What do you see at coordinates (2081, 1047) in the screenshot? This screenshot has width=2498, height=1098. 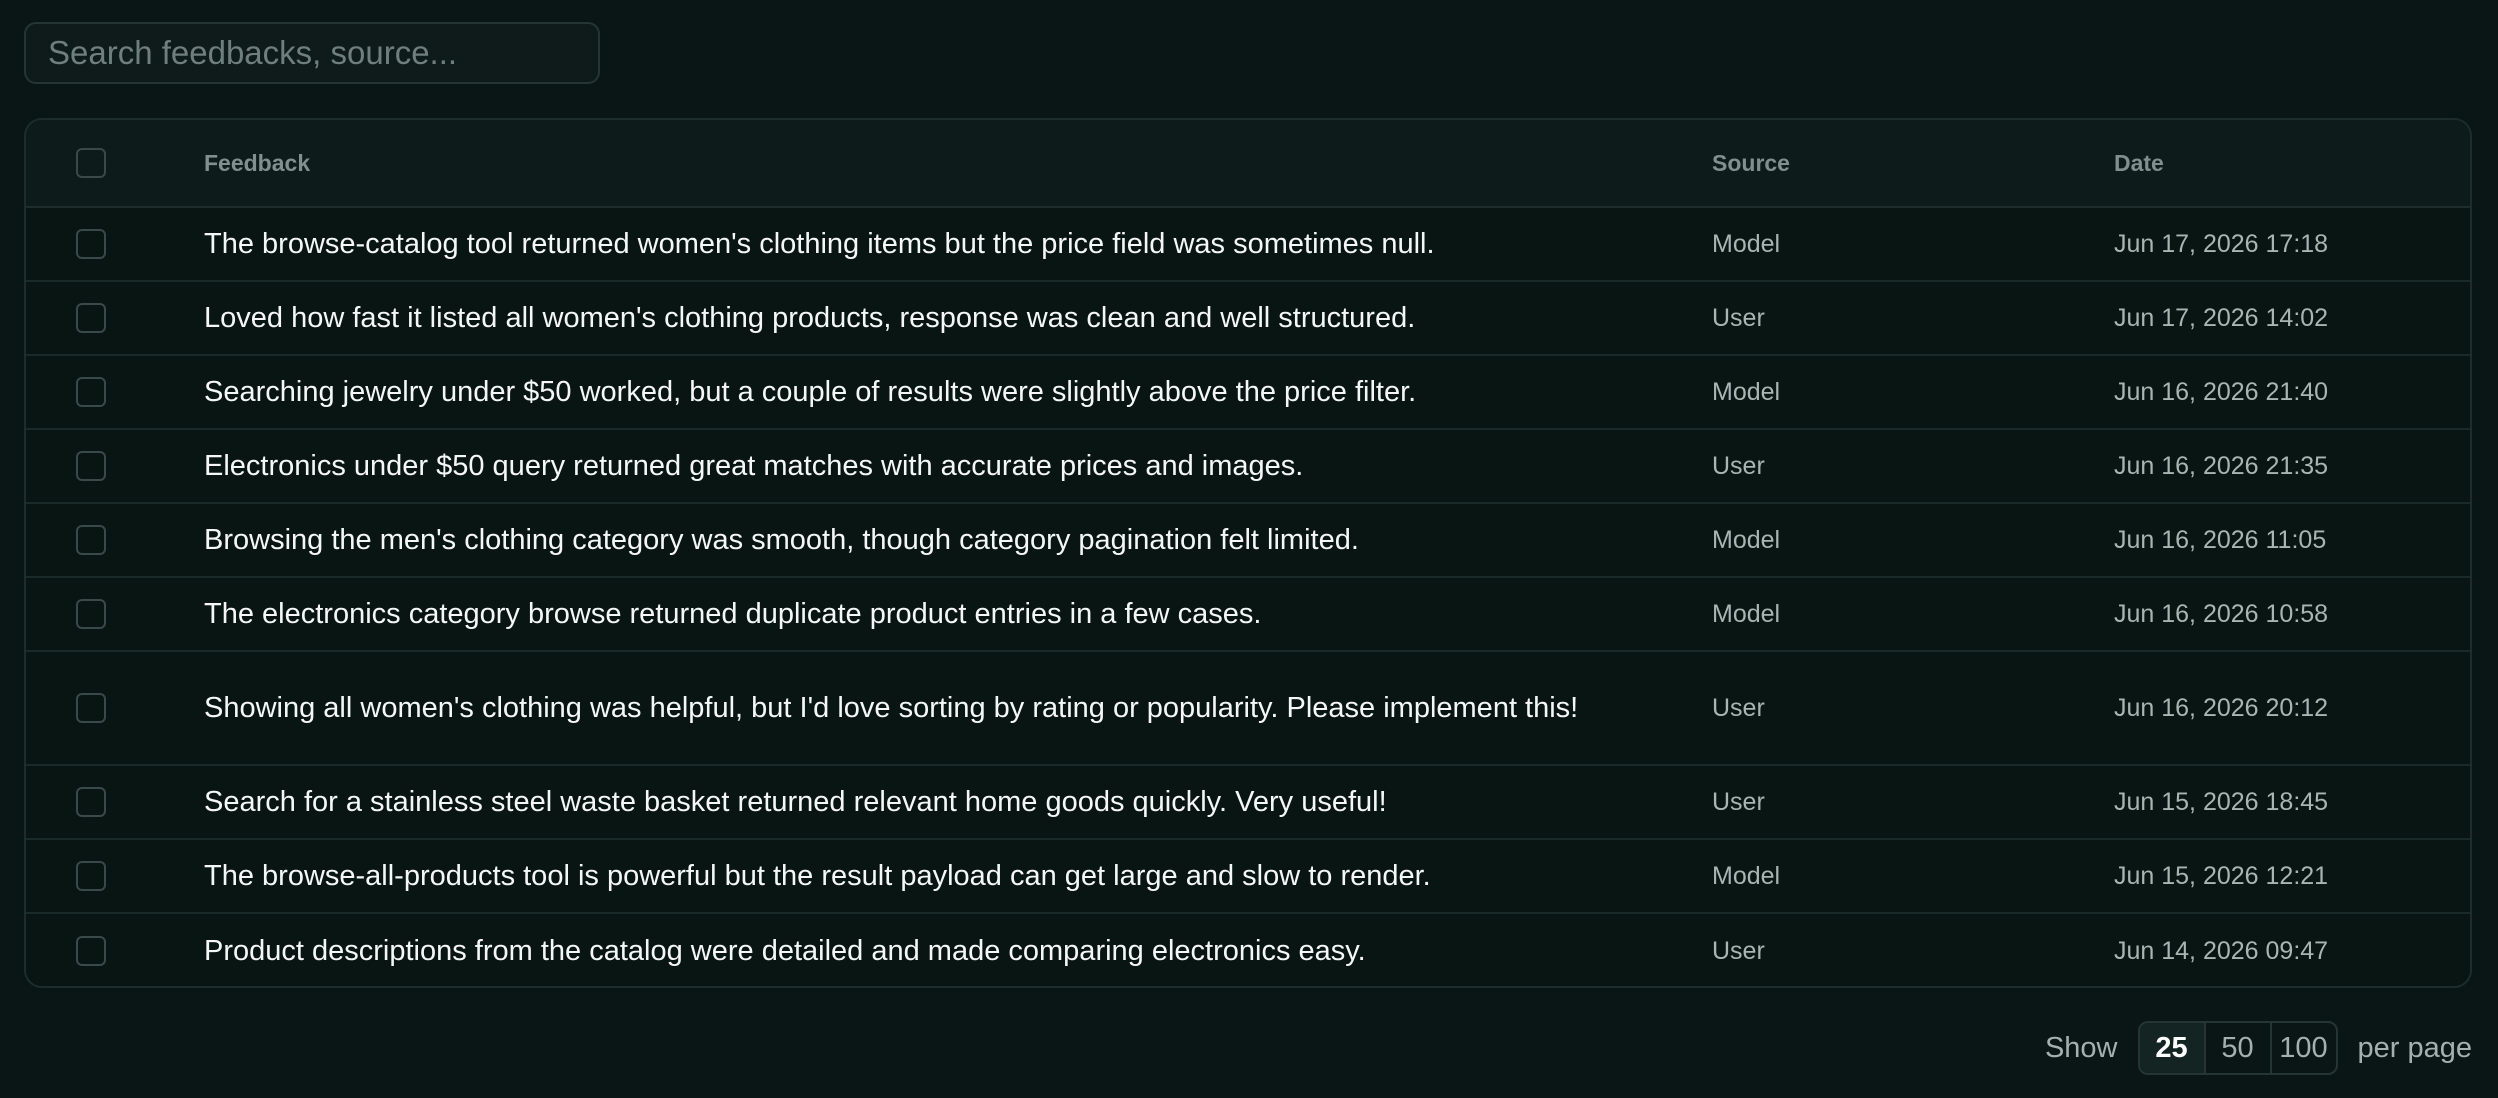 I see `show-label: Show` at bounding box center [2081, 1047].